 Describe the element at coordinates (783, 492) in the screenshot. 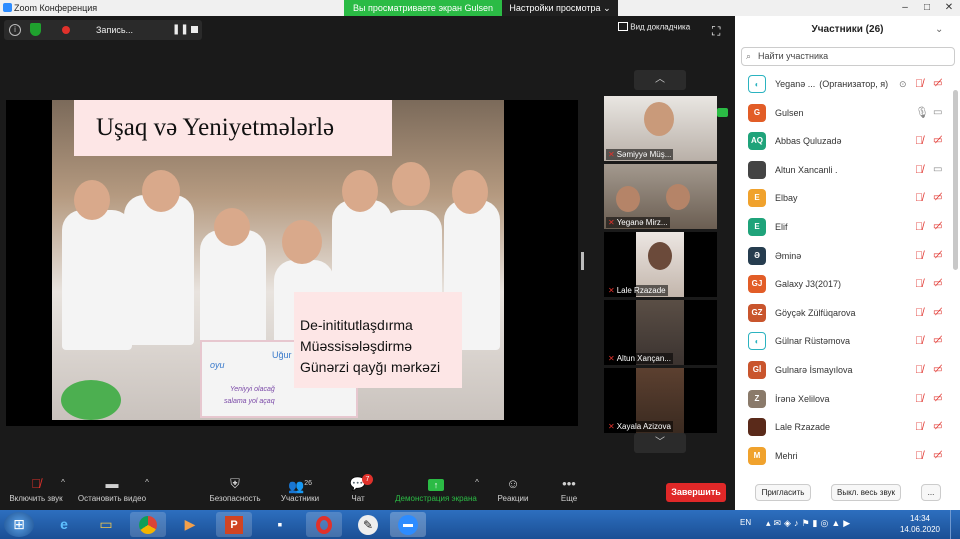

I see `invite-button: Пригласить` at that location.